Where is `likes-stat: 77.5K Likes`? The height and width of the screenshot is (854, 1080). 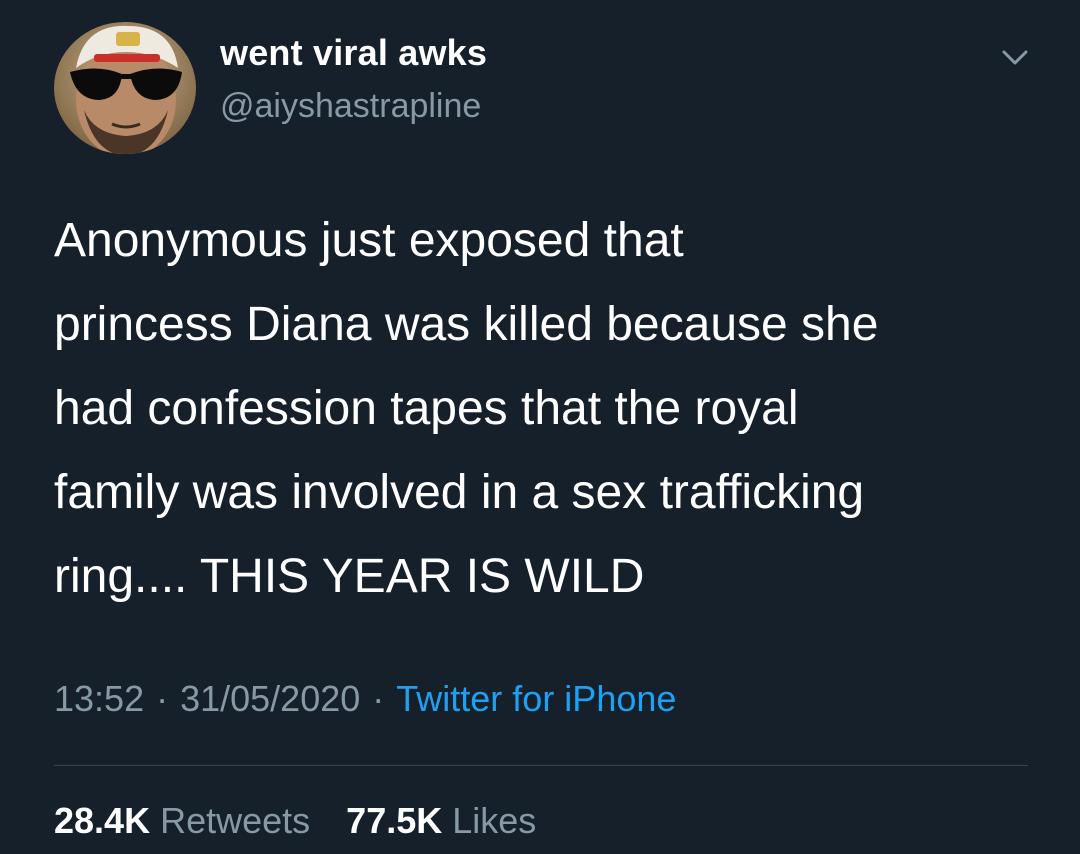 likes-stat: 77.5K Likes is located at coordinates (441, 820).